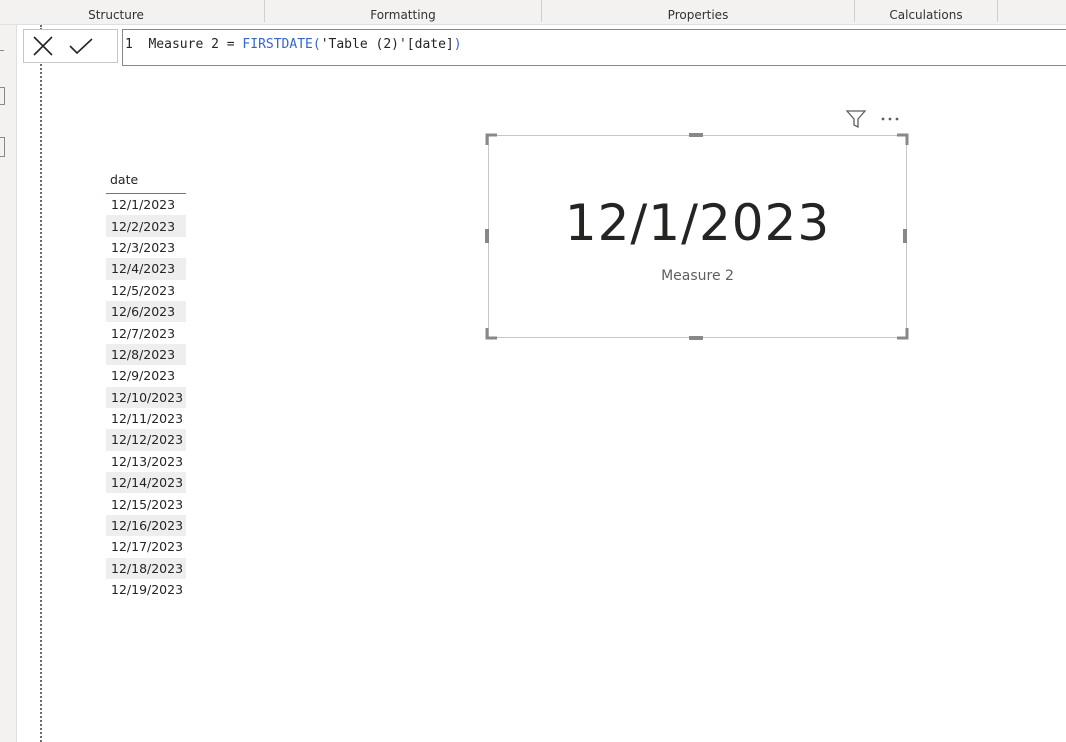 The height and width of the screenshot is (742, 1066). I want to click on close-icon, so click(43, 46).